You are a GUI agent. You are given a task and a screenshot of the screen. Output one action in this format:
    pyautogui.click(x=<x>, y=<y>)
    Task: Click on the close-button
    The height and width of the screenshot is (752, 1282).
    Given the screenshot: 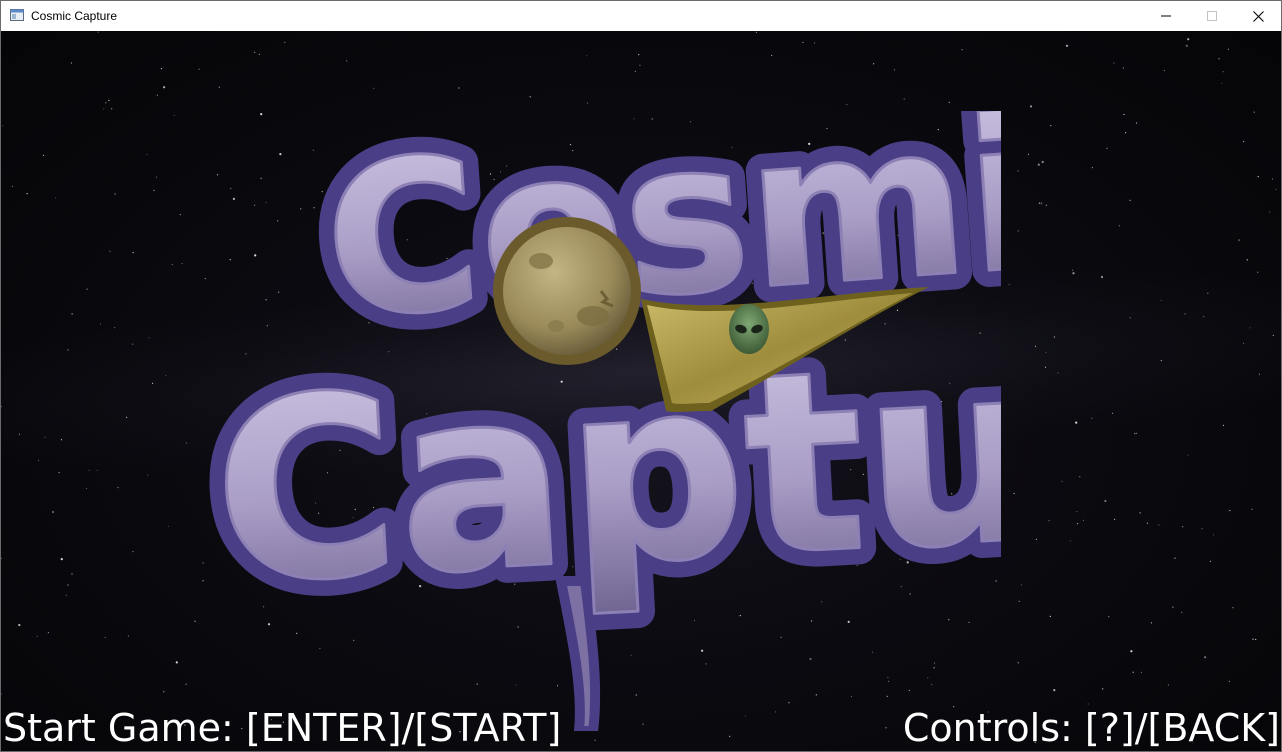 What is the action you would take?
    pyautogui.click(x=1258, y=16)
    